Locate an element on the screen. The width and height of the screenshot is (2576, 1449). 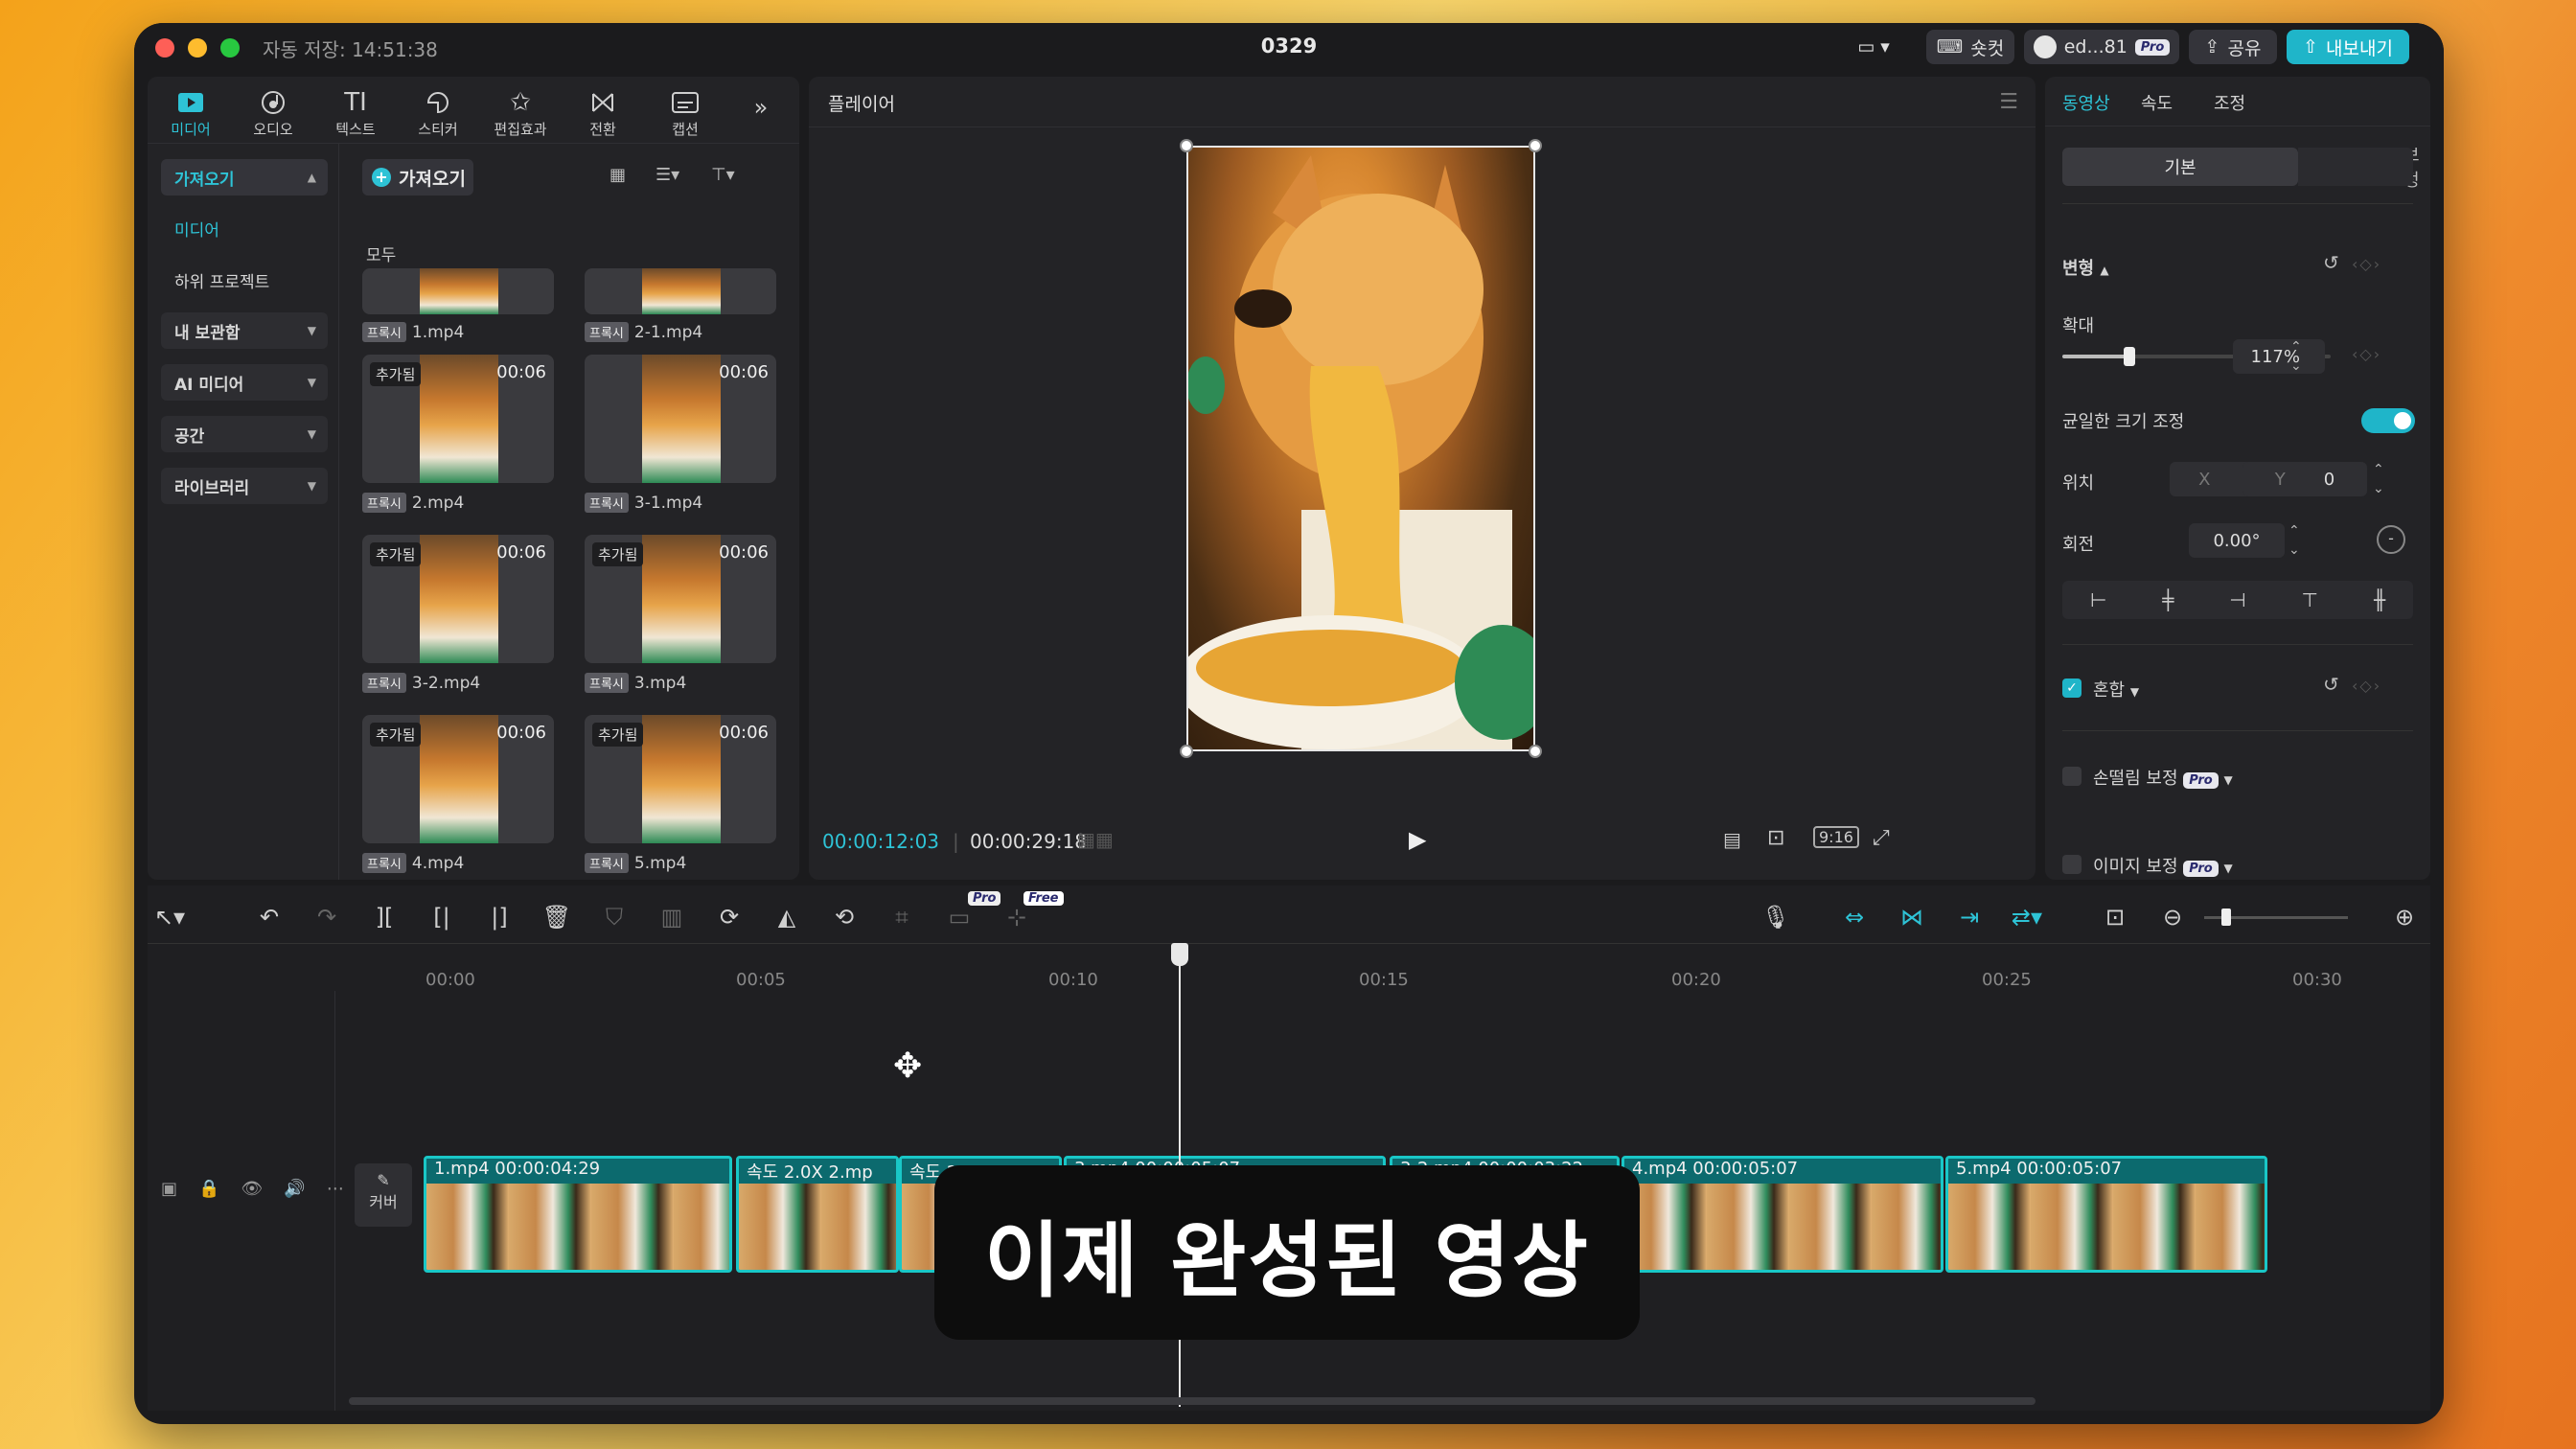
undo-icon: ↶ is located at coordinates (269, 917).